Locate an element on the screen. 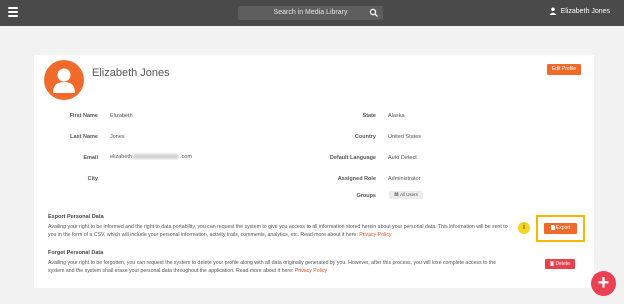 This screenshot has height=304, width=624. document-icon is located at coordinates (552, 227).